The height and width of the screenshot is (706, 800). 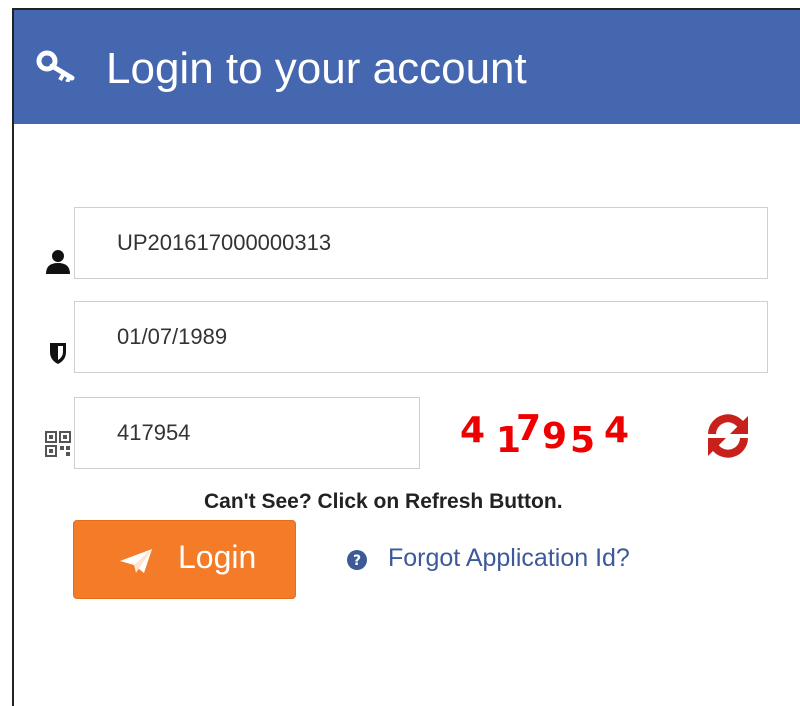 What do you see at coordinates (555, 436) in the screenshot?
I see `captcha-digit: 9` at bounding box center [555, 436].